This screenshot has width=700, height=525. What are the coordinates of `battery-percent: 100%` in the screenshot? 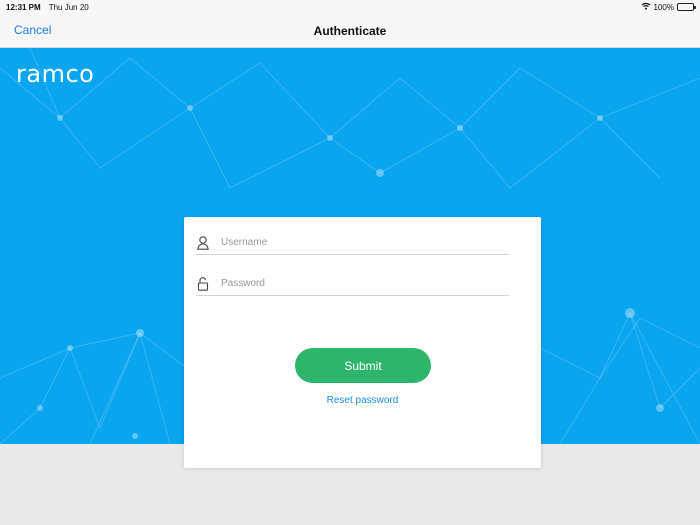 It's located at (663, 7).